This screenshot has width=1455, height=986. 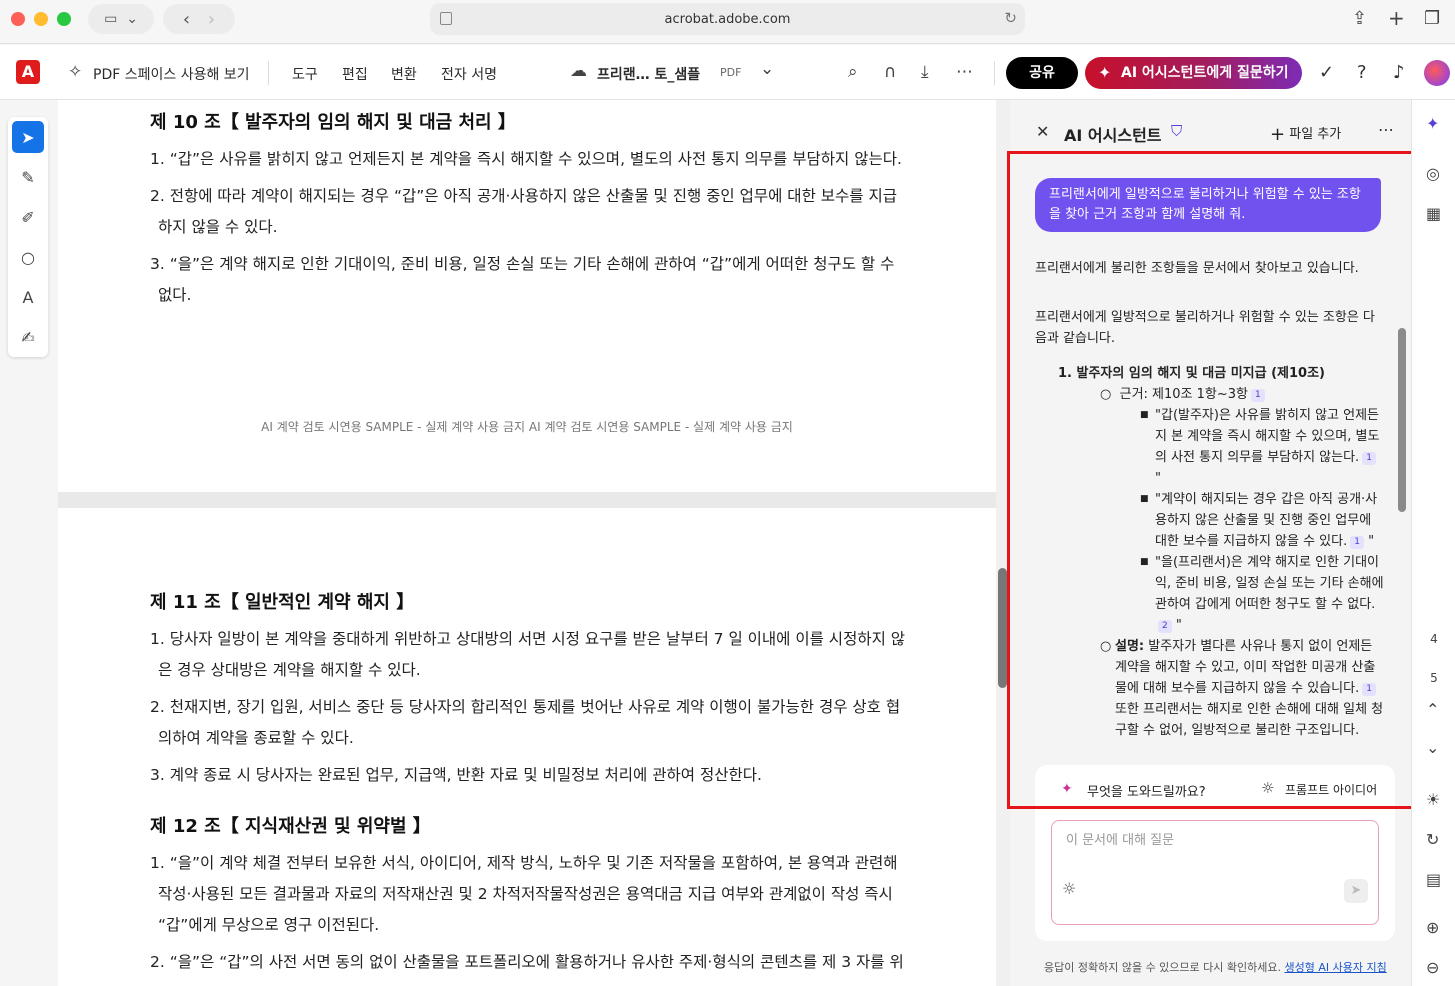 What do you see at coordinates (1336, 967) in the screenshot?
I see `ai-guidelines-link: 생성형 AI 사용자 지침` at bounding box center [1336, 967].